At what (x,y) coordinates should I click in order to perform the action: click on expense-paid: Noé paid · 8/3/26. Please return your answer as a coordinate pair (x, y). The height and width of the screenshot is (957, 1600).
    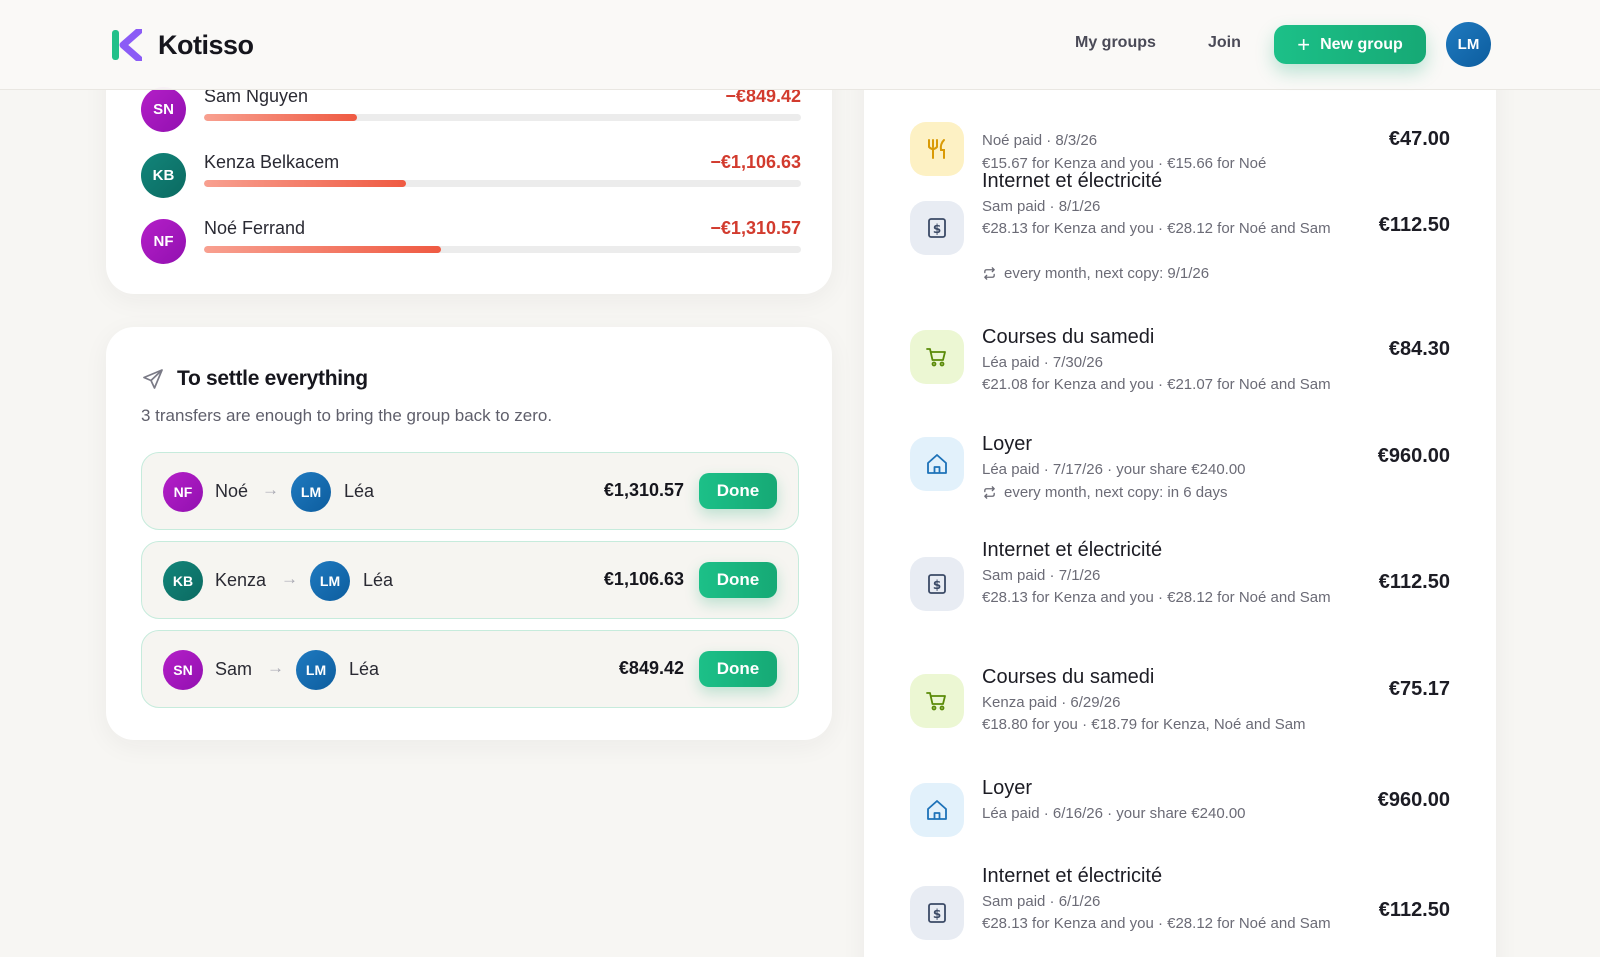
    Looking at the image, I should click on (1040, 140).